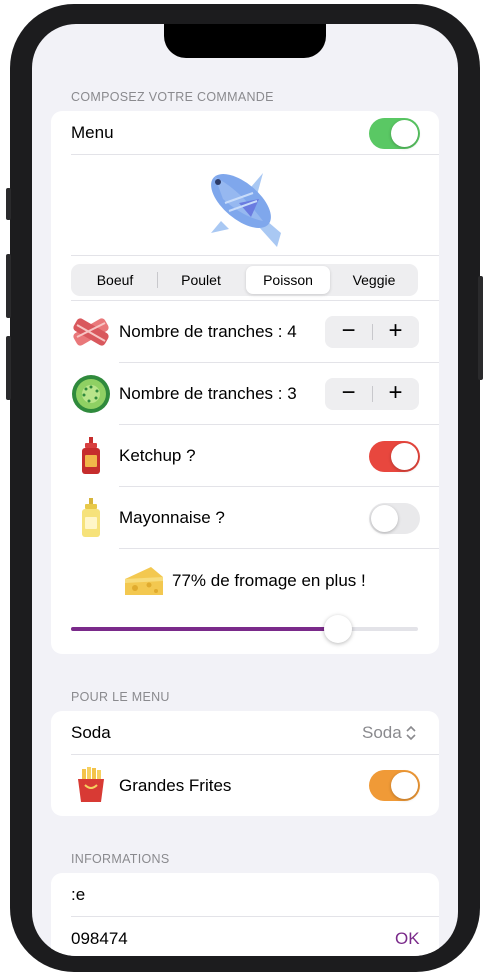 The width and height of the screenshot is (486, 976). Describe the element at coordinates (394, 518) in the screenshot. I see `mayonnaise-toggle` at that location.